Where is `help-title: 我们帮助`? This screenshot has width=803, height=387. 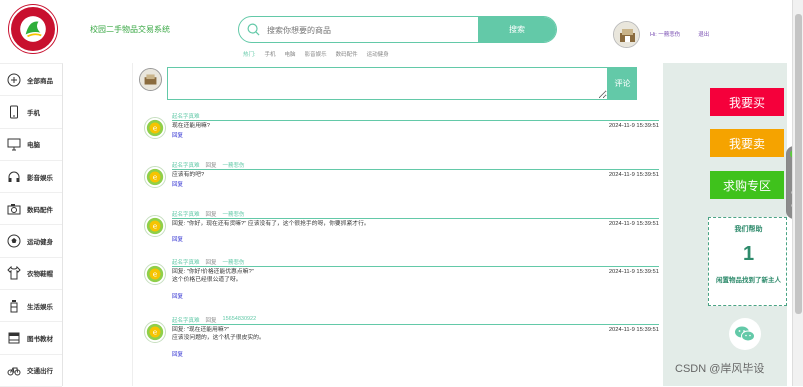
help-title: 我们帮助 is located at coordinates (748, 228).